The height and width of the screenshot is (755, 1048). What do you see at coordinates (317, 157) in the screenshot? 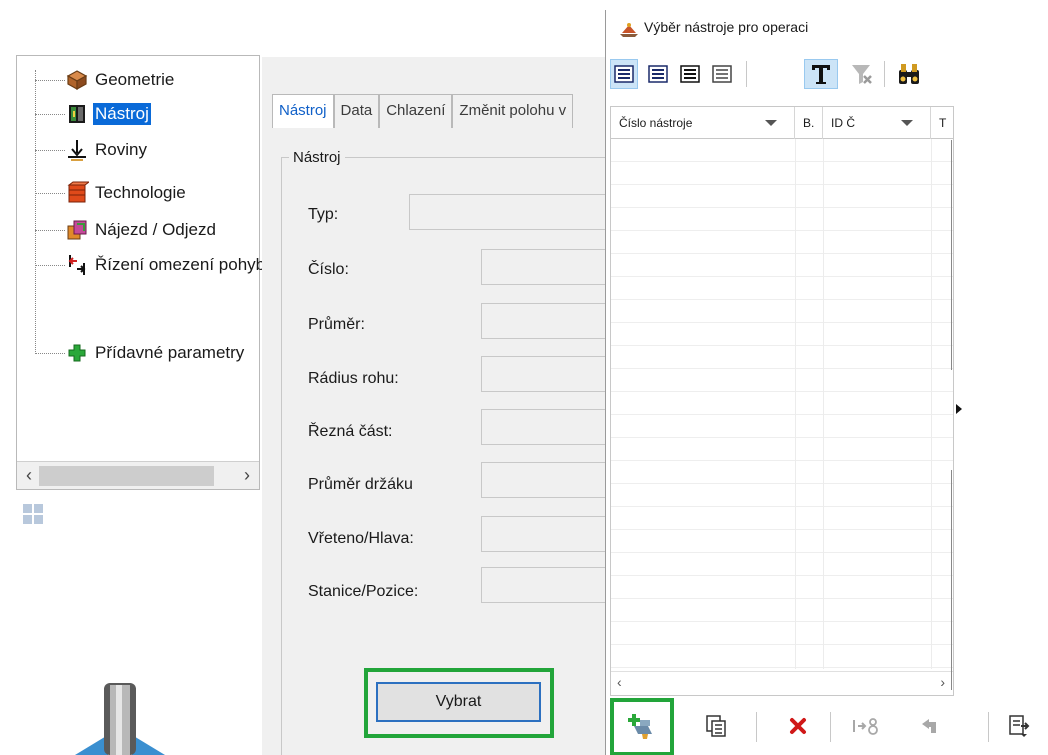
I see `group-title: Nástroj` at bounding box center [317, 157].